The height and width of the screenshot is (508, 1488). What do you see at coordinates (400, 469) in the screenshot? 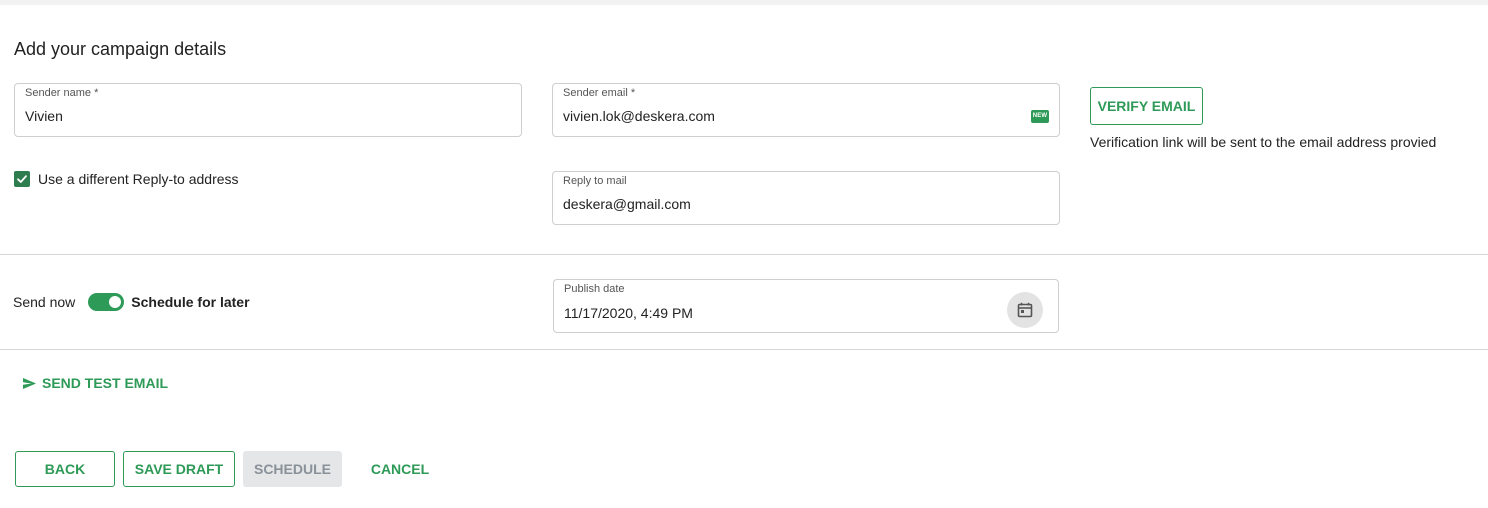
I see `cancel-button: CANCEL` at bounding box center [400, 469].